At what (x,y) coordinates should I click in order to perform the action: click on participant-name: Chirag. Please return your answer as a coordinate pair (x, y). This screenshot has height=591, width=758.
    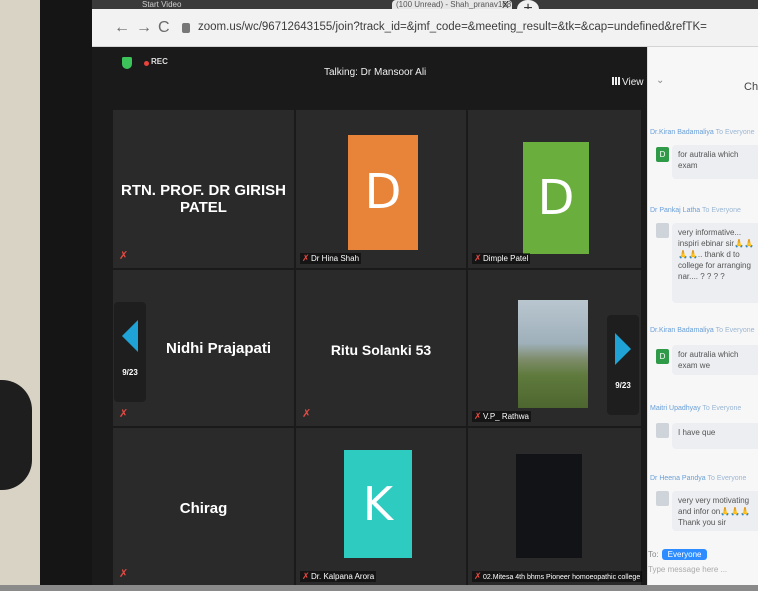
    Looking at the image, I should click on (203, 508).